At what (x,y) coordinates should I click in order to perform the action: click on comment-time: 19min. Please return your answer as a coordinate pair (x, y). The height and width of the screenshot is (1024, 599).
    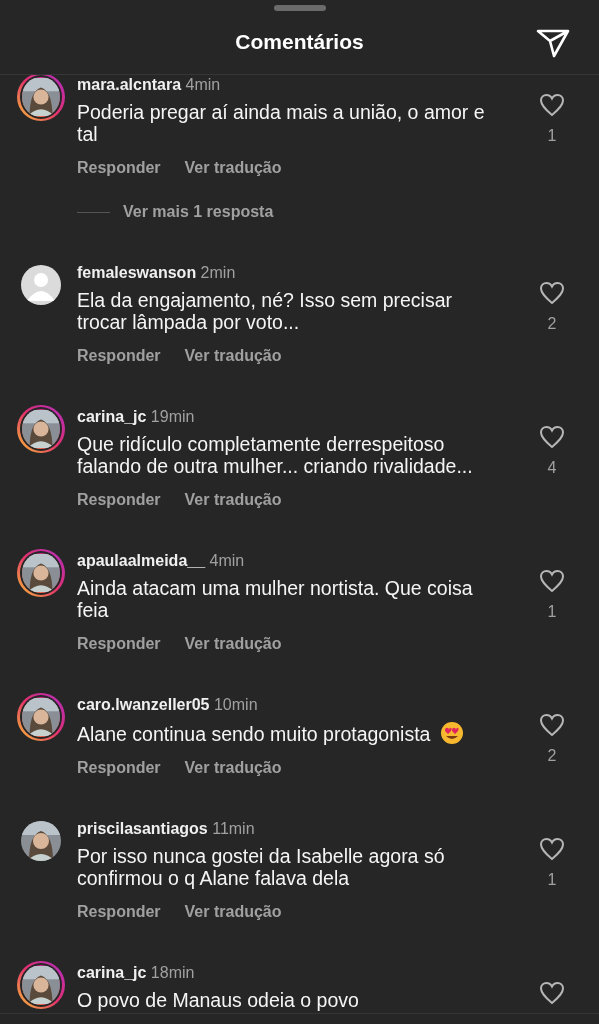
    Looking at the image, I should click on (172, 416).